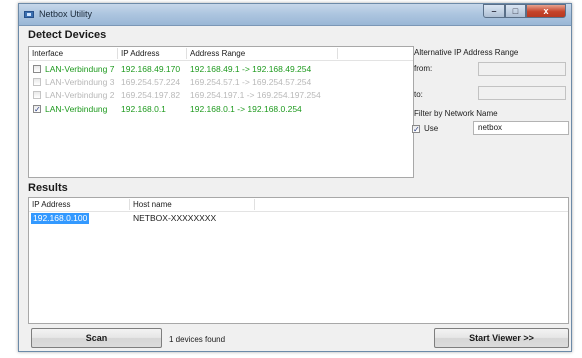  I want to click on interfaces-header: Interface IP Address Address Range, so click(221, 54).